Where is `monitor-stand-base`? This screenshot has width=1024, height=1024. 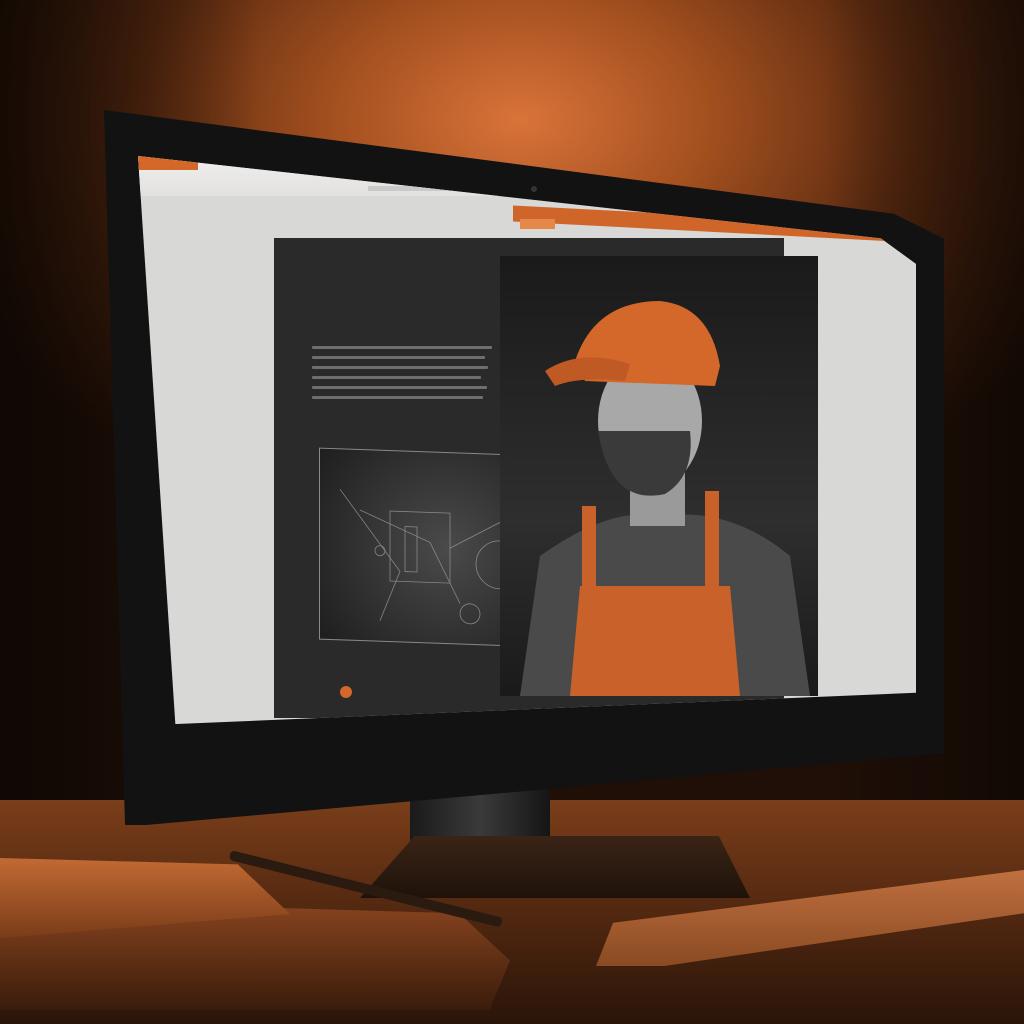
monitor-stand-base is located at coordinates (555, 867).